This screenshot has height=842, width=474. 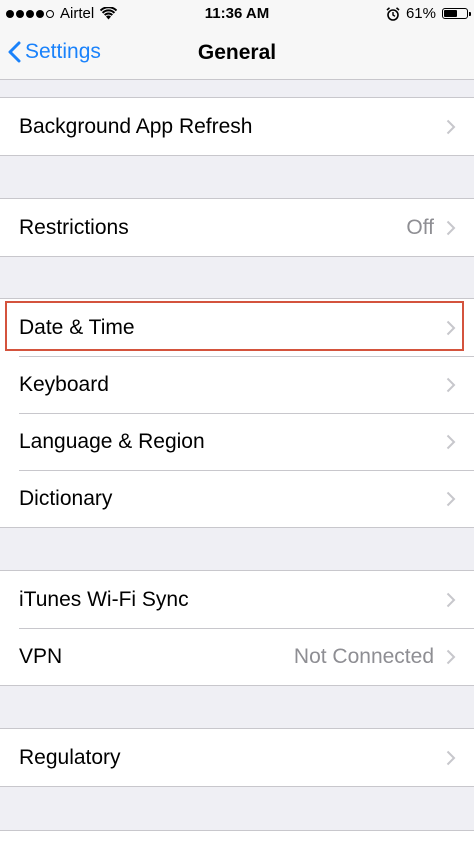 What do you see at coordinates (70, 757) in the screenshot?
I see `row-label: Regulatory` at bounding box center [70, 757].